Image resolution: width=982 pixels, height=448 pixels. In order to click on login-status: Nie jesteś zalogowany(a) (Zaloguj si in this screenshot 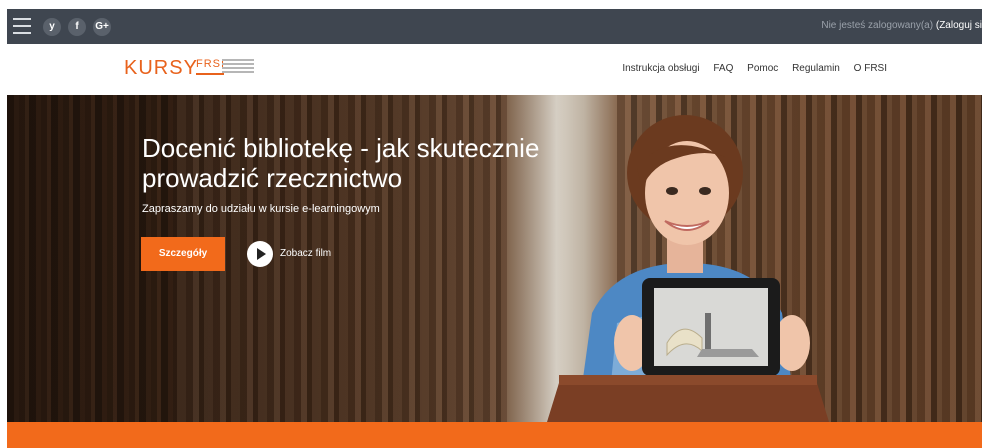, I will do `click(901, 25)`.